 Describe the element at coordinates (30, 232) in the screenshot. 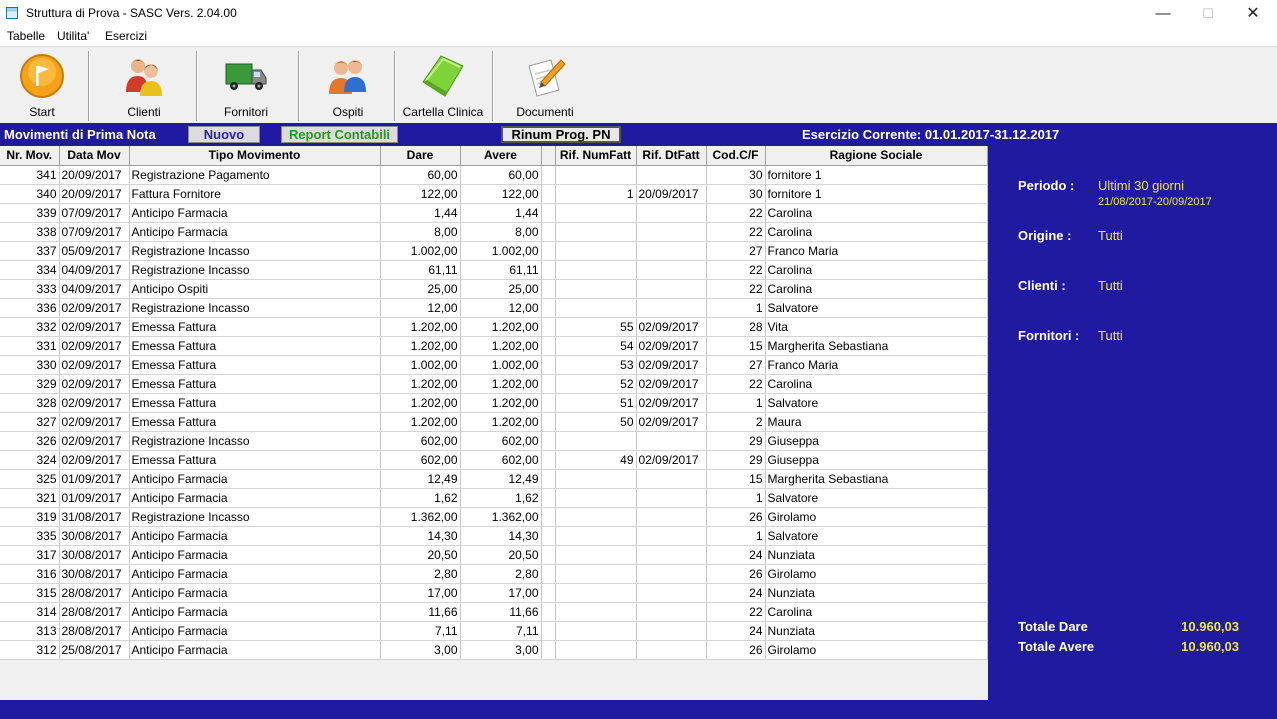

I see `table-cell: 338` at that location.